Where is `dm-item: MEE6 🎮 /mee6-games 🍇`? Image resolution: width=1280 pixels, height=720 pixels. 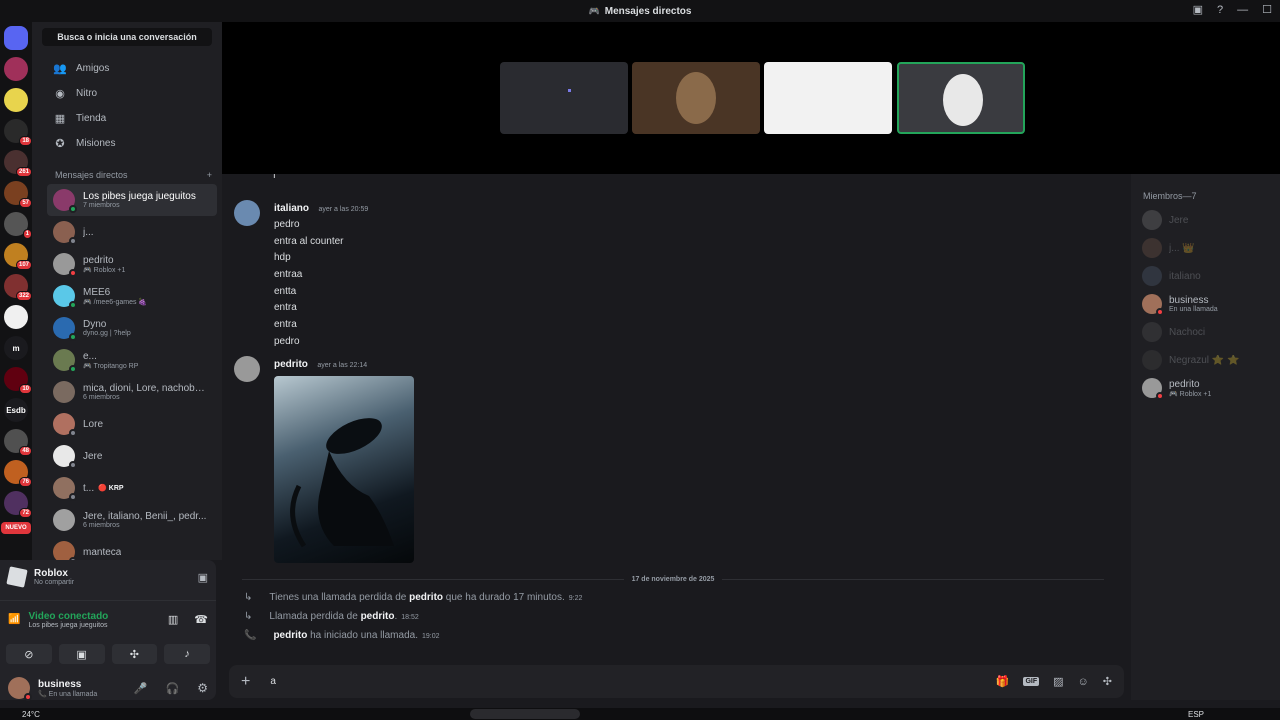
dm-item: MEE6 🎮 /mee6-games 🍇 is located at coordinates (132, 296).